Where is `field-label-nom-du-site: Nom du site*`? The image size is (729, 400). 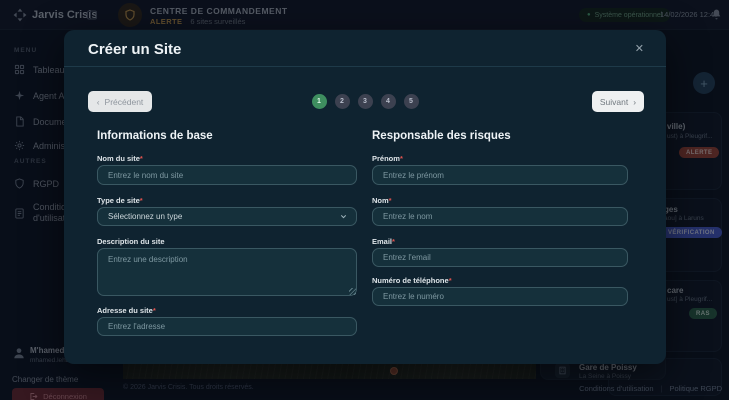
field-label-nom-du-site: Nom du site* is located at coordinates (120, 158).